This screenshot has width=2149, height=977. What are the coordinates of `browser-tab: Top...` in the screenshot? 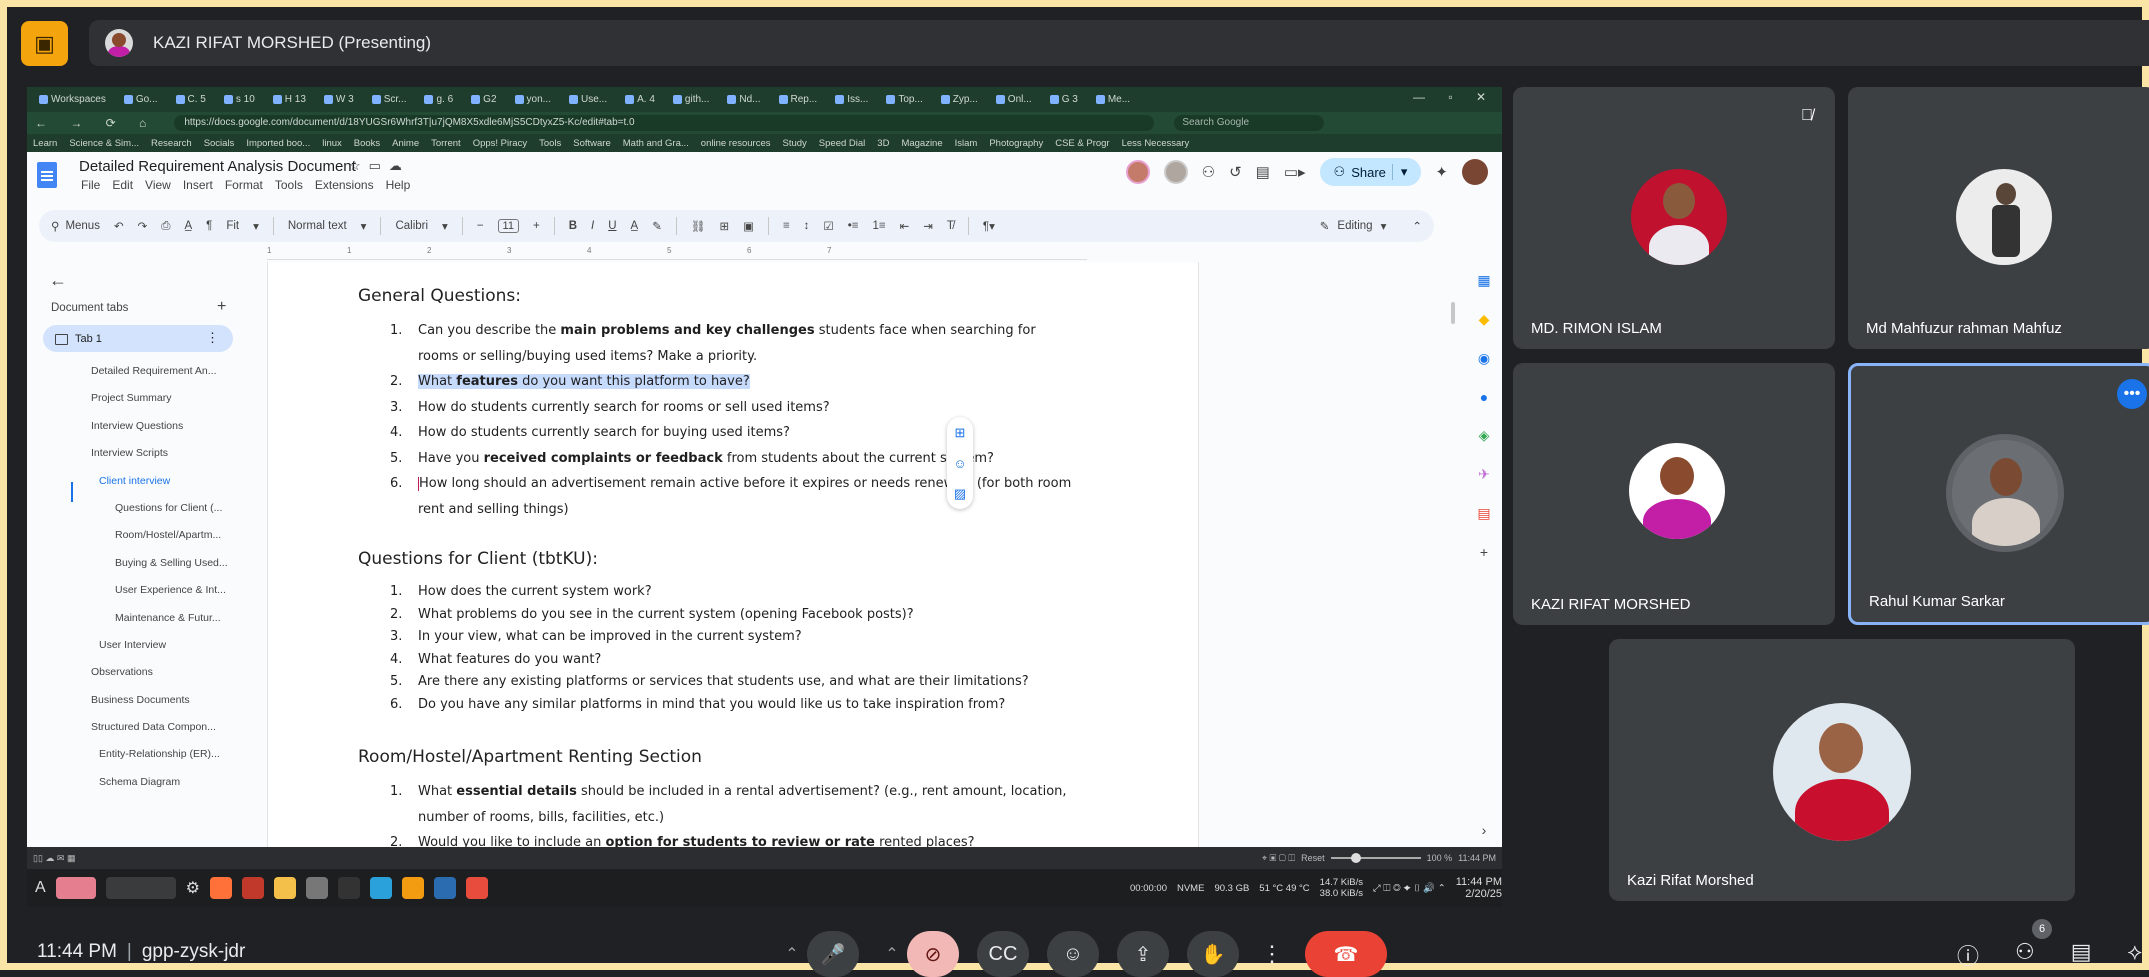 It's located at (904, 100).